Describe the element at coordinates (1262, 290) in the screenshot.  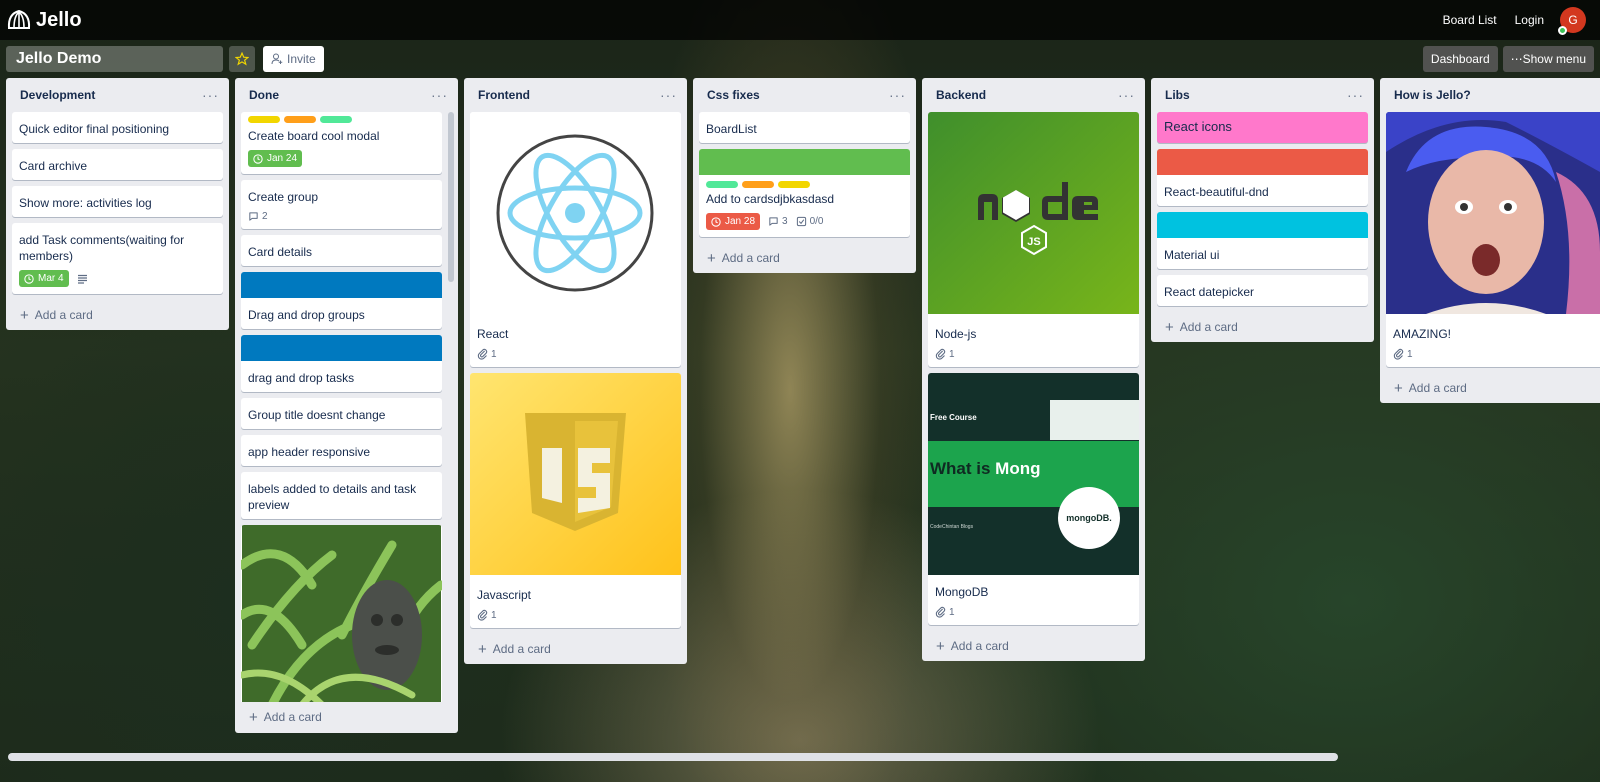
I see `card: React datepicker` at that location.